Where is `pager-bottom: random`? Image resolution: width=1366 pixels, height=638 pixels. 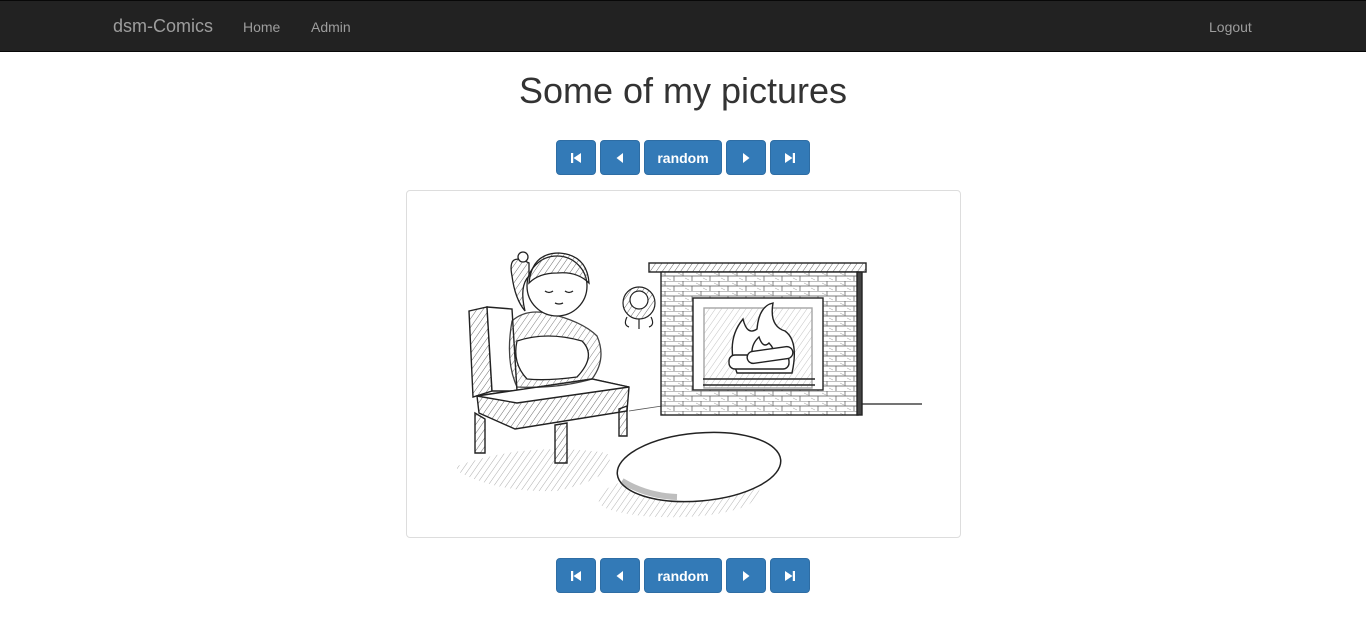 pager-bottom: random is located at coordinates (683, 575).